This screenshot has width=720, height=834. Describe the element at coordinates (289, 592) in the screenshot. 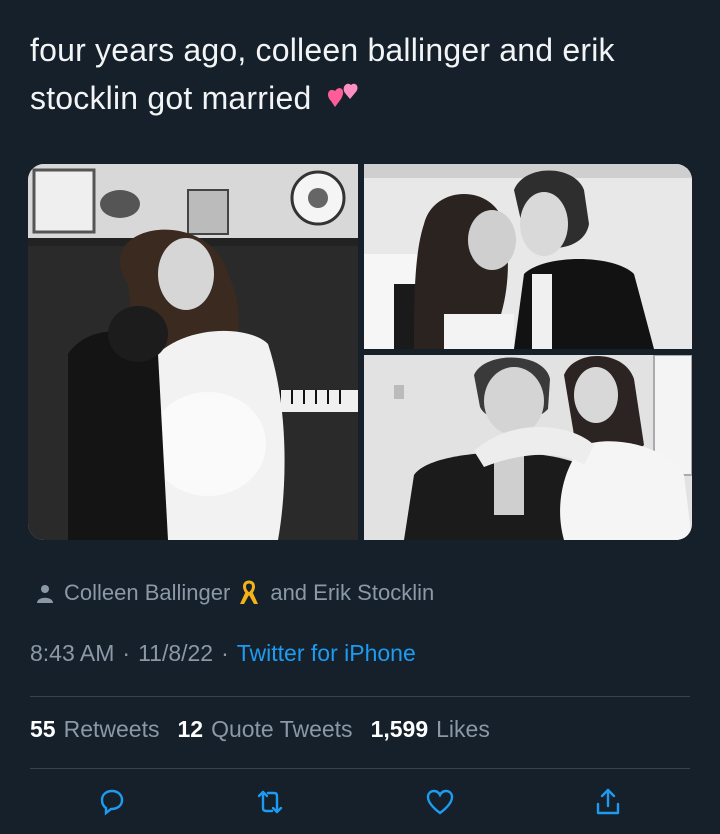

I see `tagged-connector: and` at that location.